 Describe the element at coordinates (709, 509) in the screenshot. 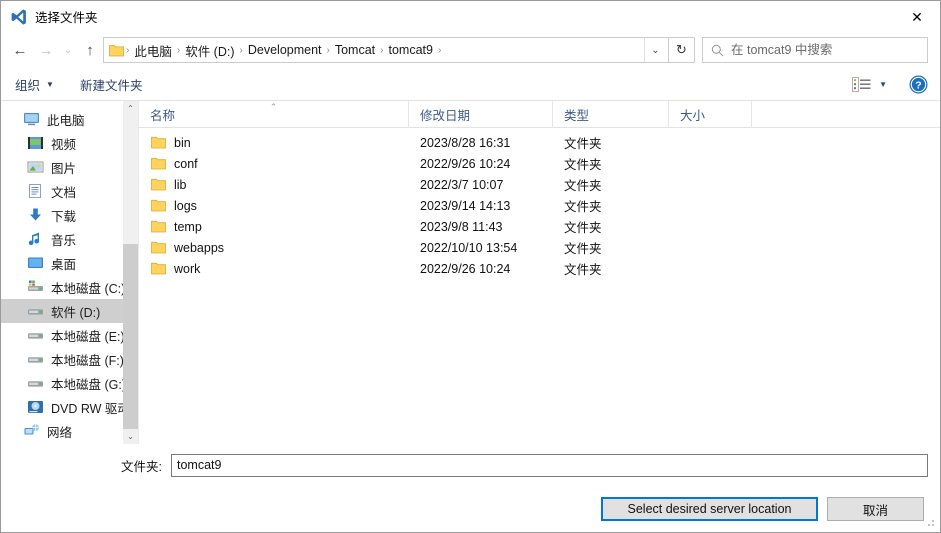

I see `select-folder-button: Select desired server location` at that location.